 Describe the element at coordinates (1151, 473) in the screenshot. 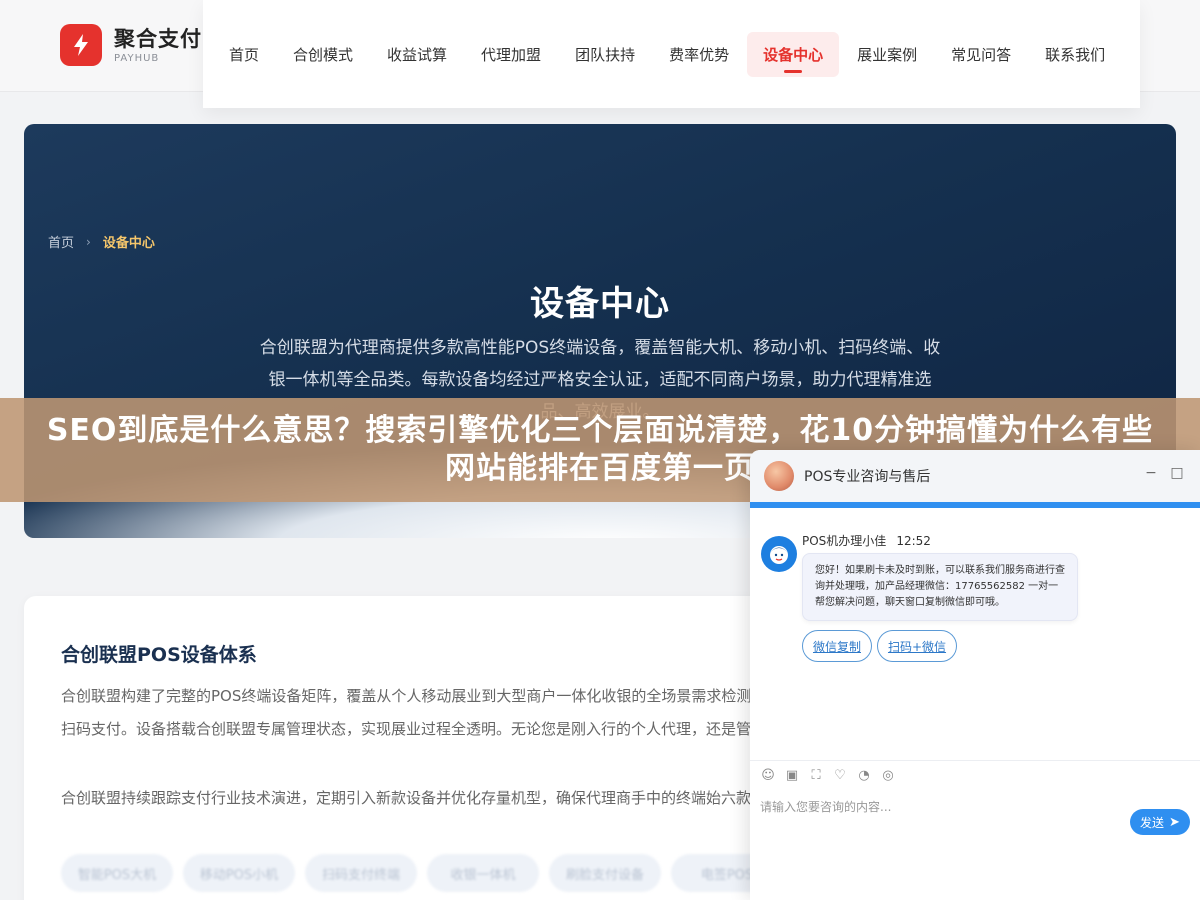

I see `minimize-icon: −` at that location.